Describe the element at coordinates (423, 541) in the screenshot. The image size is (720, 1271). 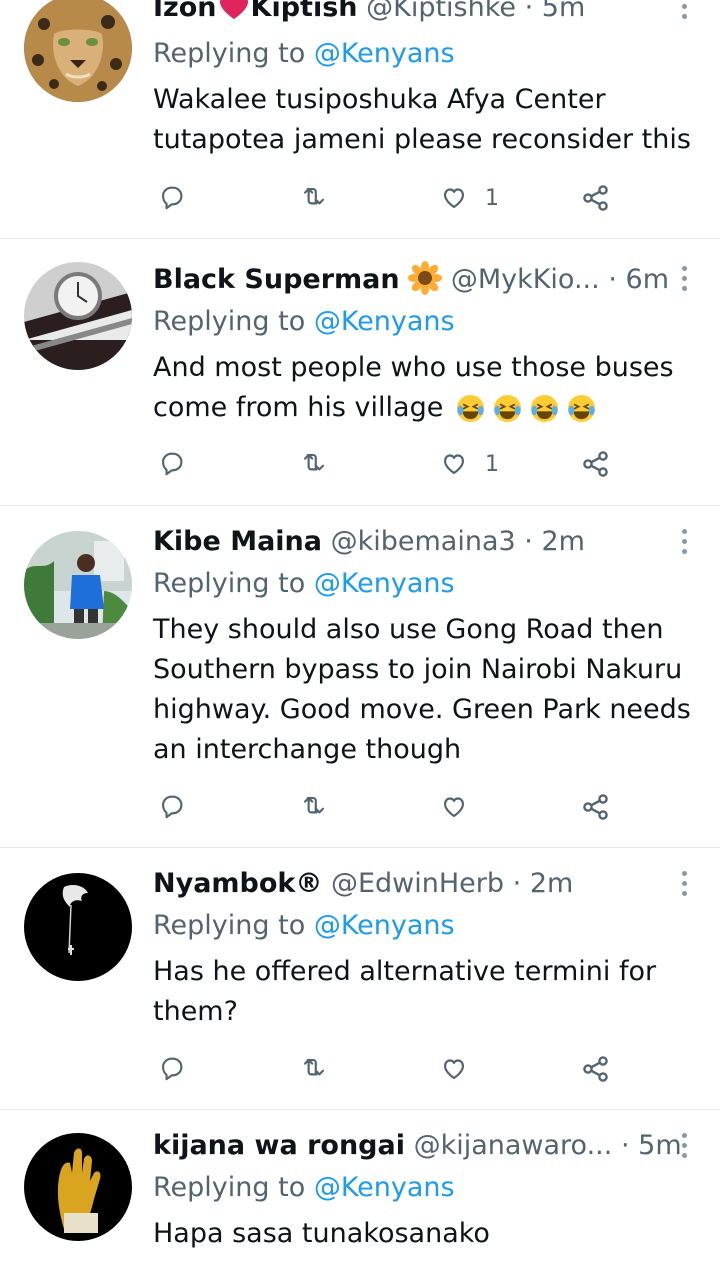
I see `user-handle: @kibemaina3` at that location.